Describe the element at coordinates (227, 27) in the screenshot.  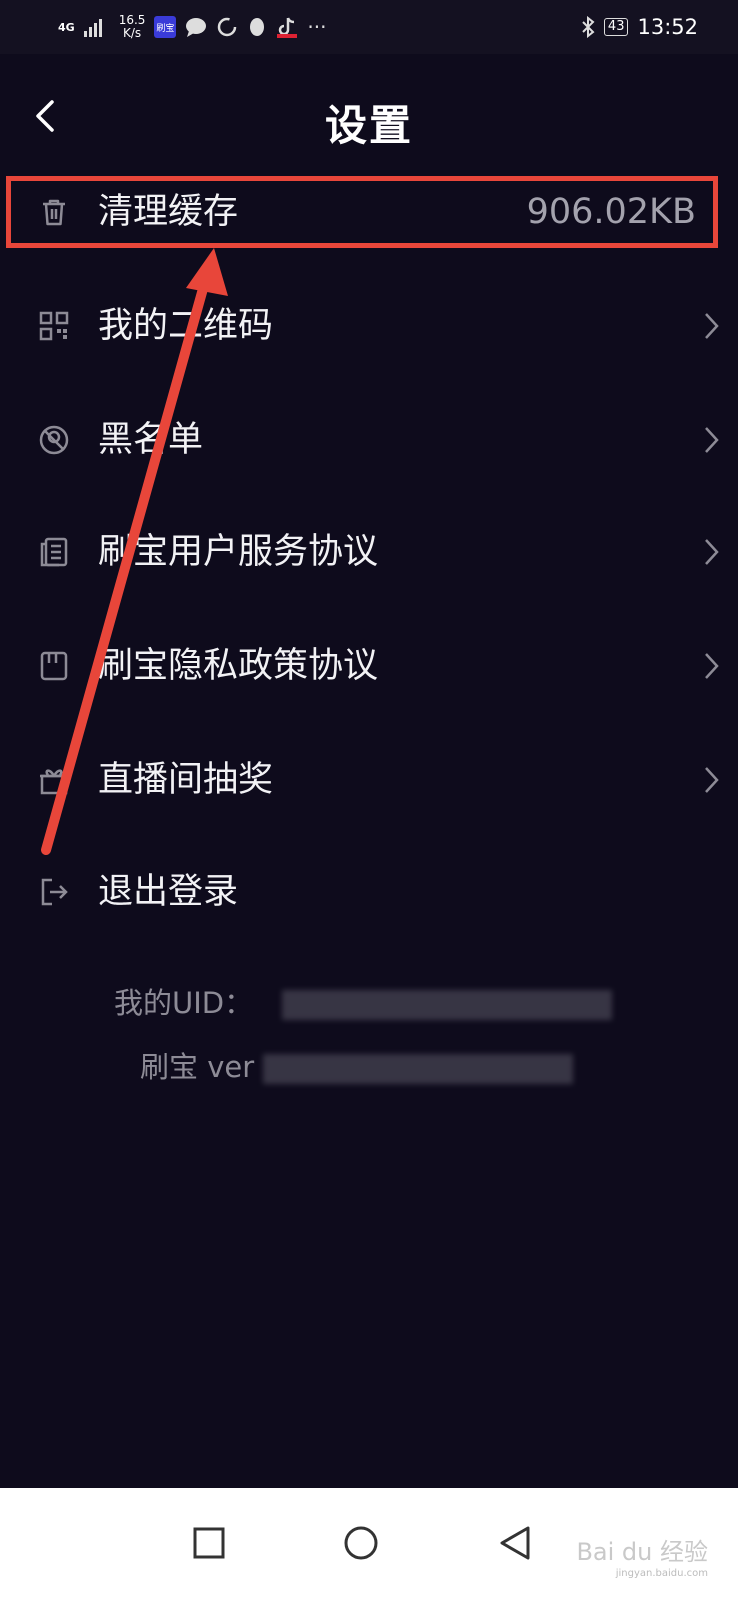
I see `sync-icon` at that location.